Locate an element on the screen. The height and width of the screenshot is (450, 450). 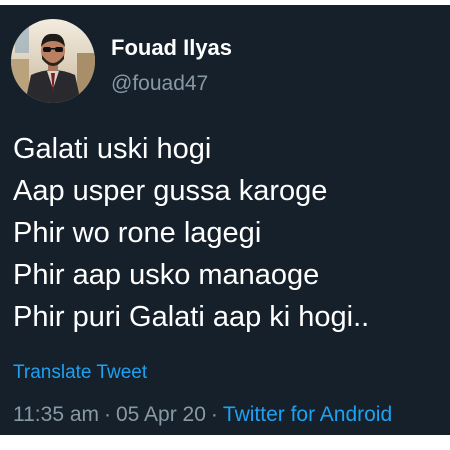
tweet-line: Phir wo rone lagegi is located at coordinates (137, 233).